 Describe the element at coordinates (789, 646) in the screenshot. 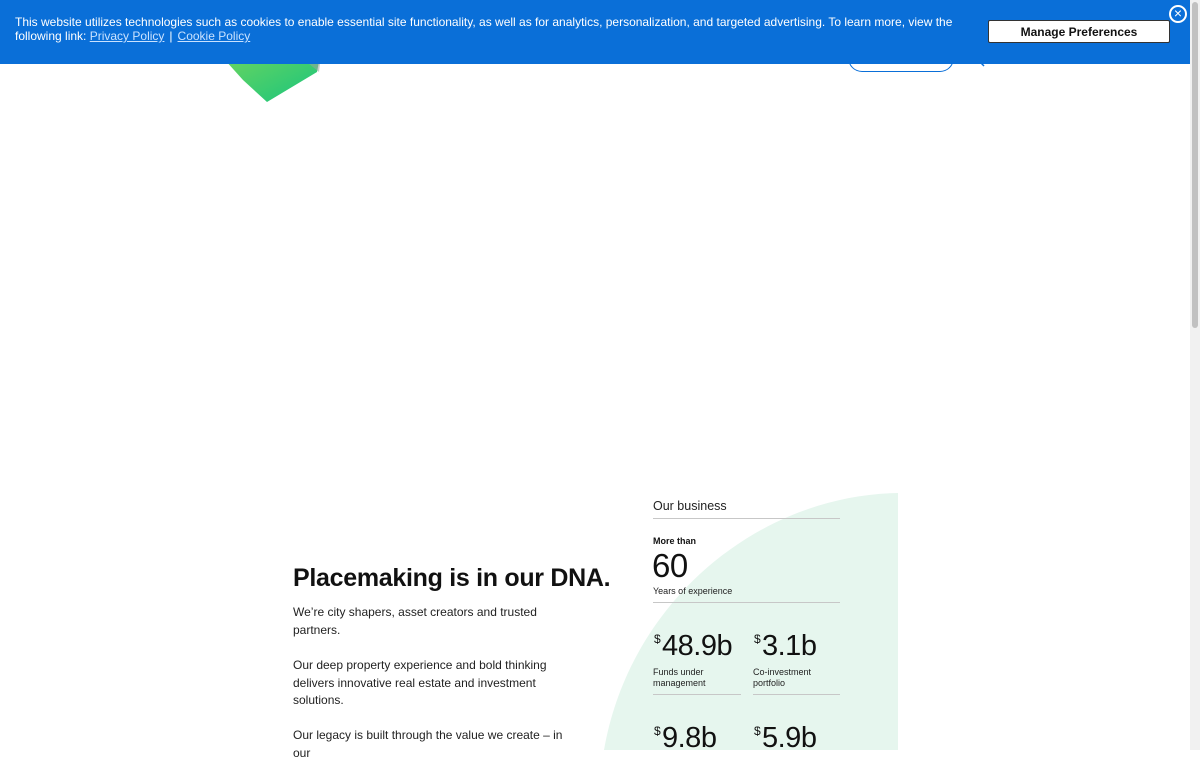

I see `stat-value-coinvestment: 3.1b` at that location.